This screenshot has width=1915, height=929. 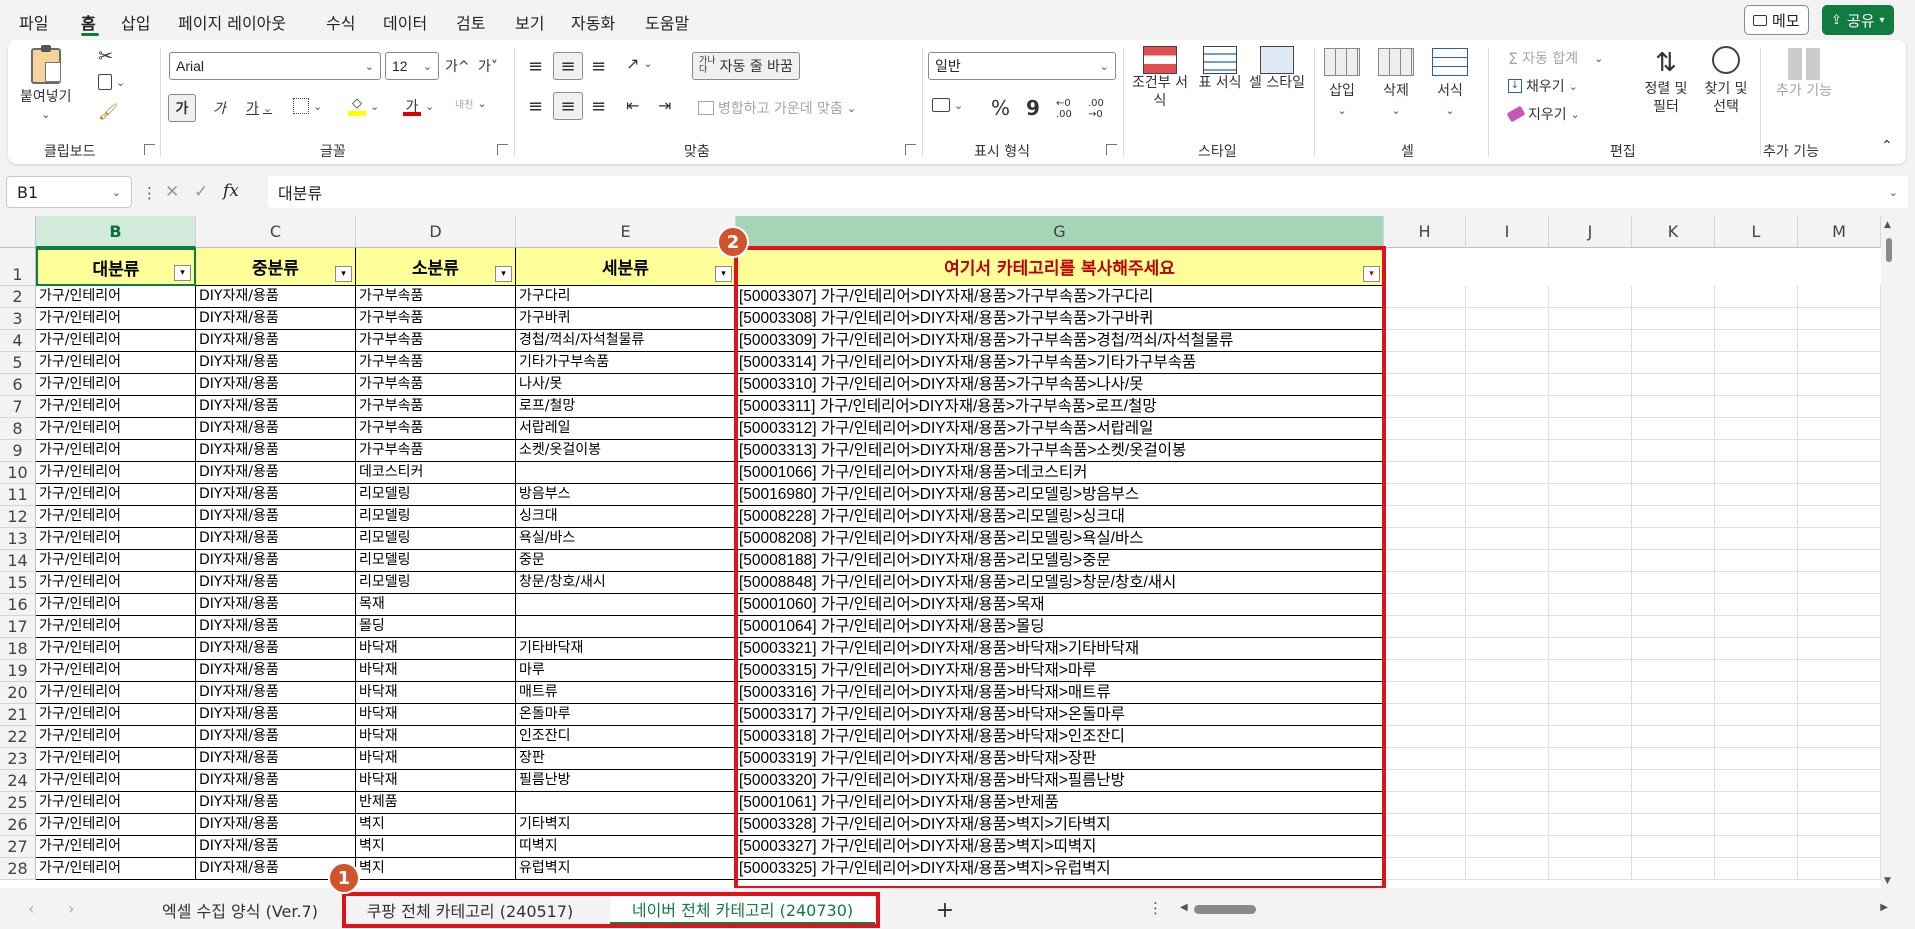 What do you see at coordinates (259, 108) in the screenshot?
I see `underline-button: 가 ⌄` at bounding box center [259, 108].